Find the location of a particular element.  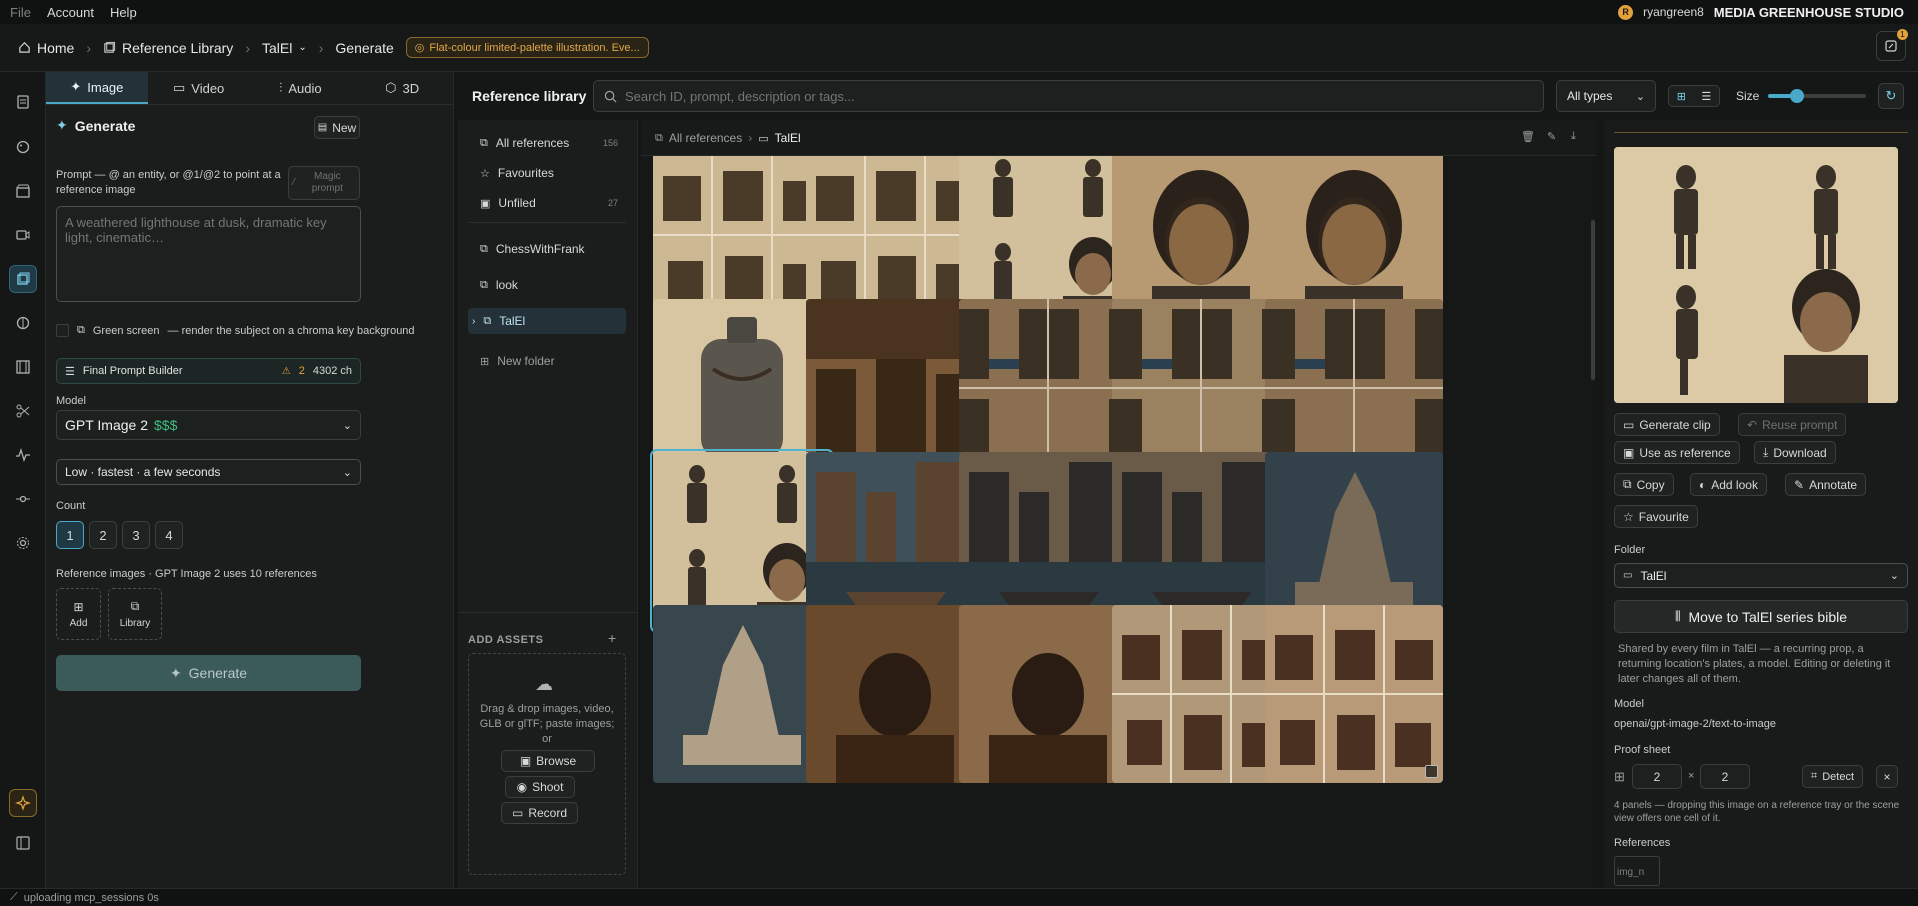

detect-button: ⌗ Detect is located at coordinates (1832, 776).